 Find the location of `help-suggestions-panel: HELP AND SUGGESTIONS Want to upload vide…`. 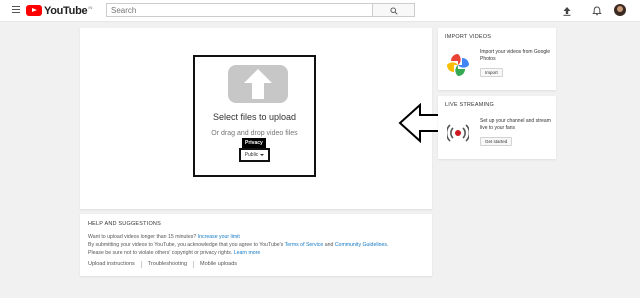

help-suggestions-panel: HELP AND SUGGESTIONS Want to upload vide… is located at coordinates (256, 245).